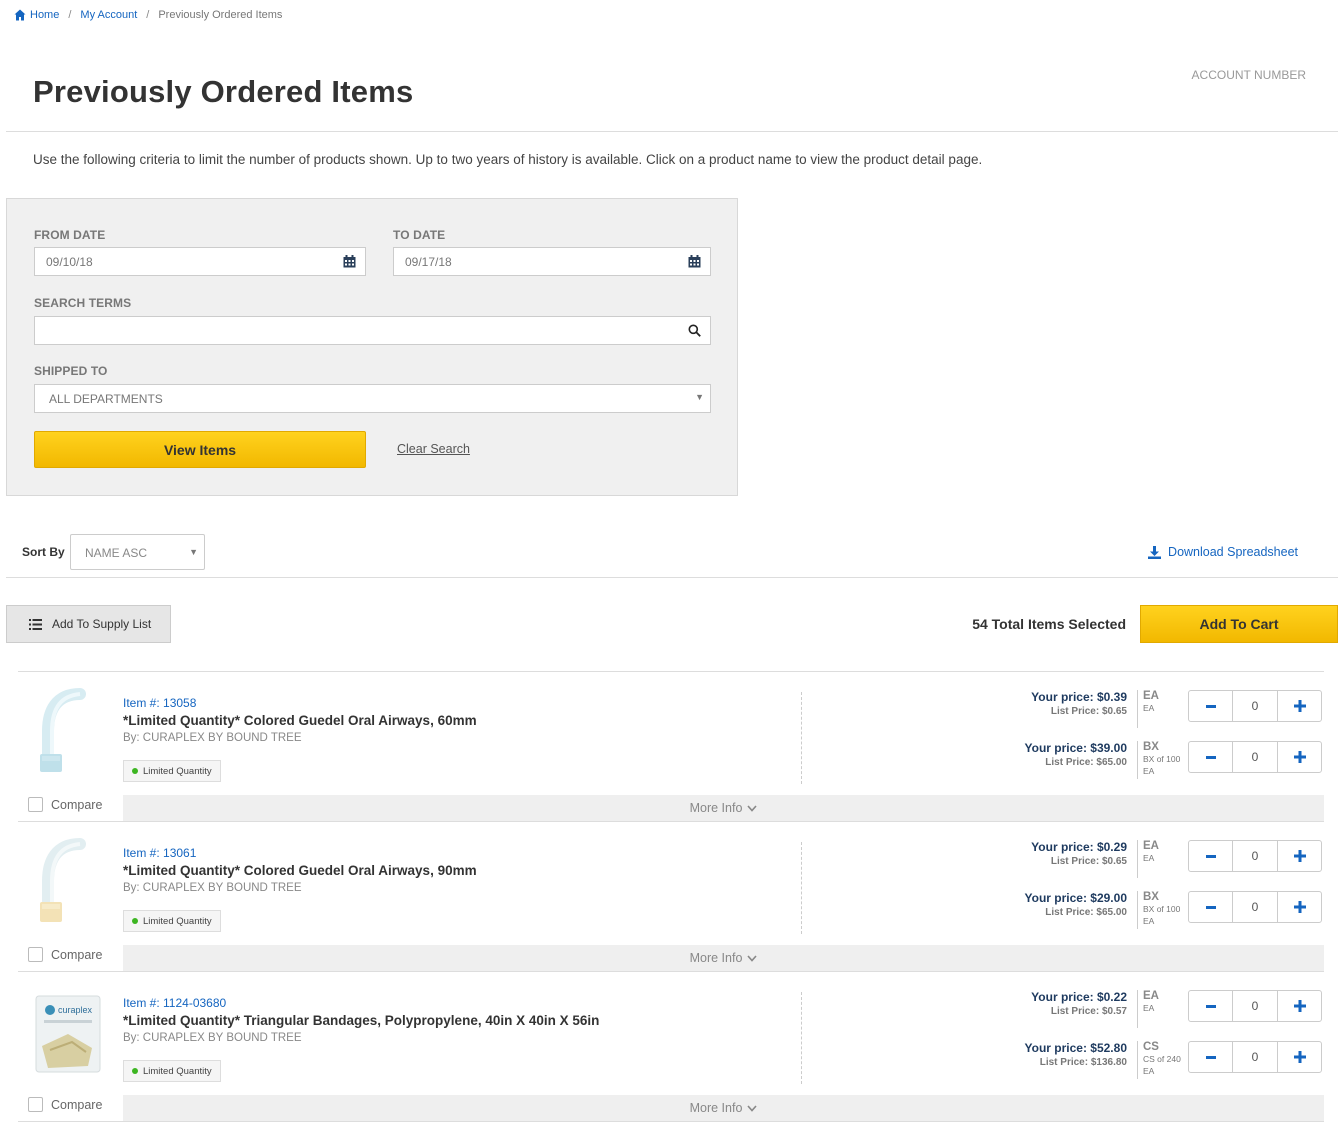 The width and height of the screenshot is (1342, 1124). I want to click on home-icon, so click(20, 15).